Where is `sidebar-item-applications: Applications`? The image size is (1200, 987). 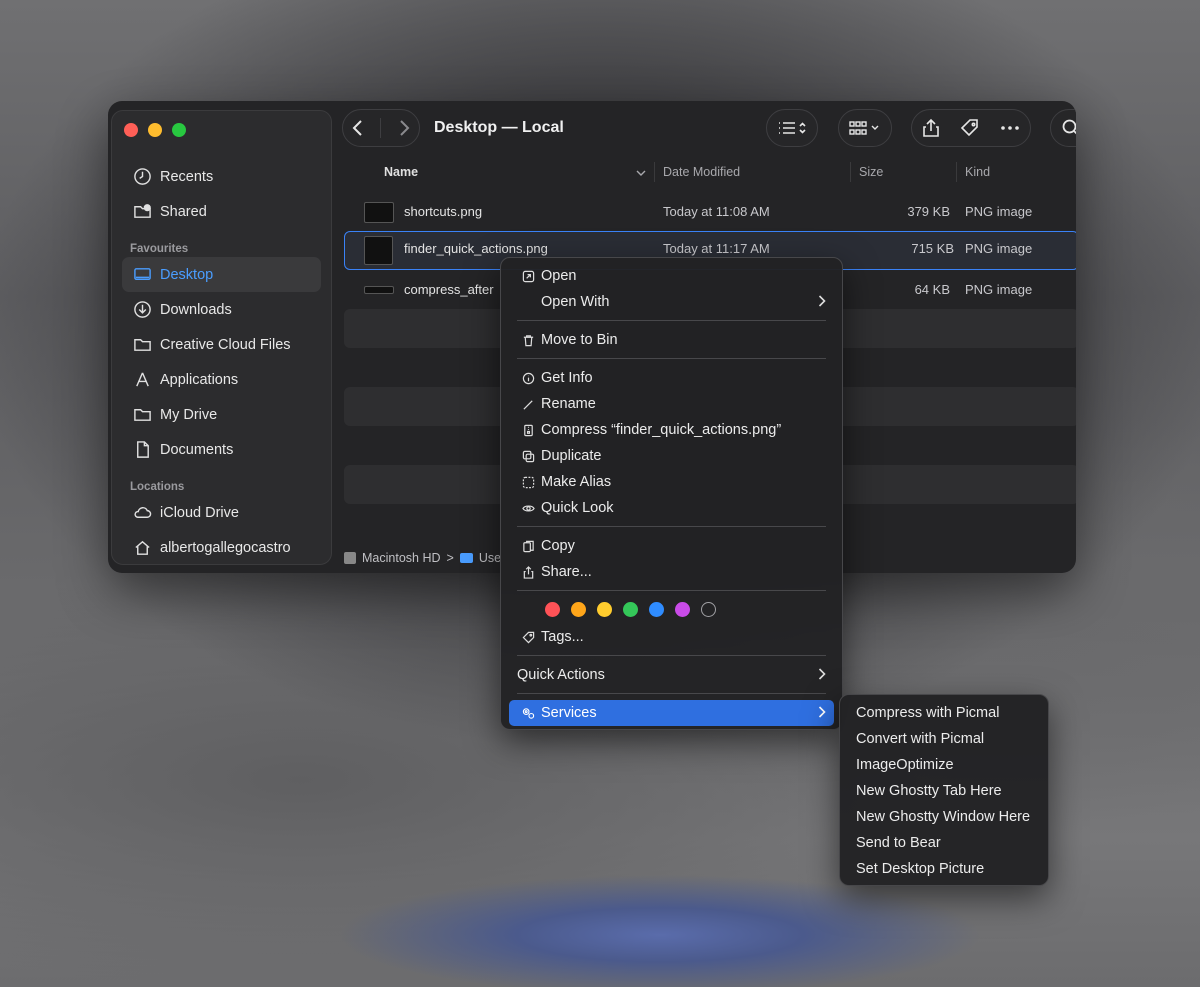 sidebar-item-applications: Applications is located at coordinates (221, 379).